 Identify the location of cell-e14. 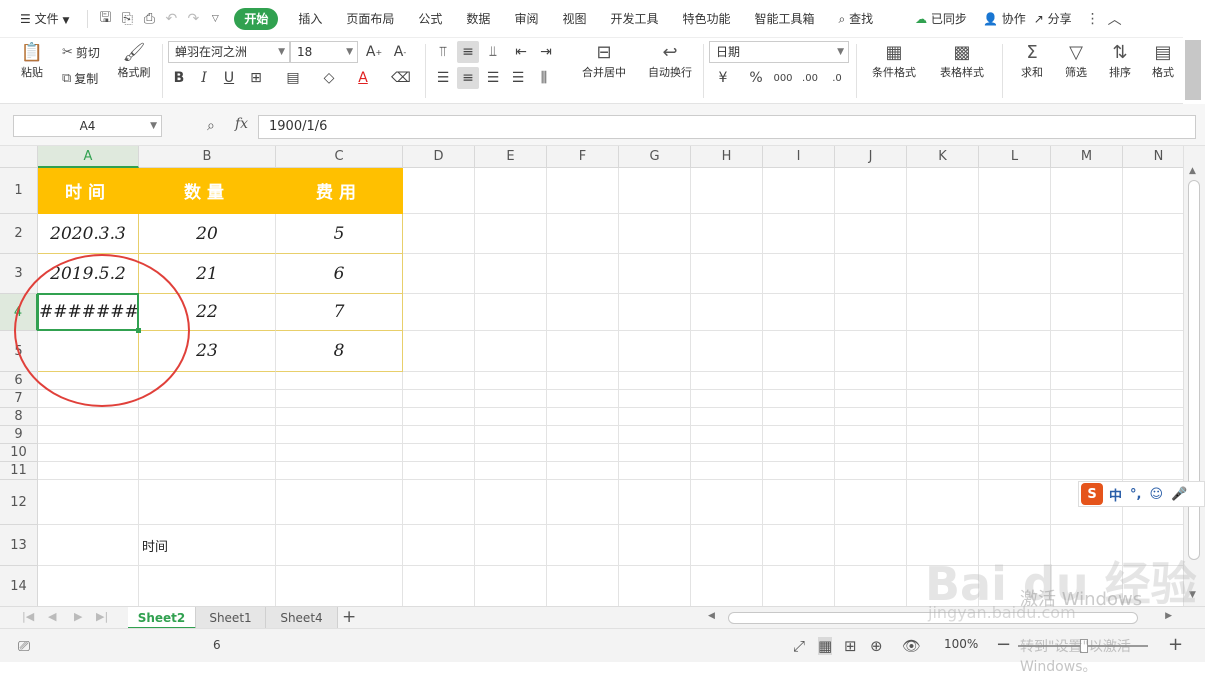
(511, 586).